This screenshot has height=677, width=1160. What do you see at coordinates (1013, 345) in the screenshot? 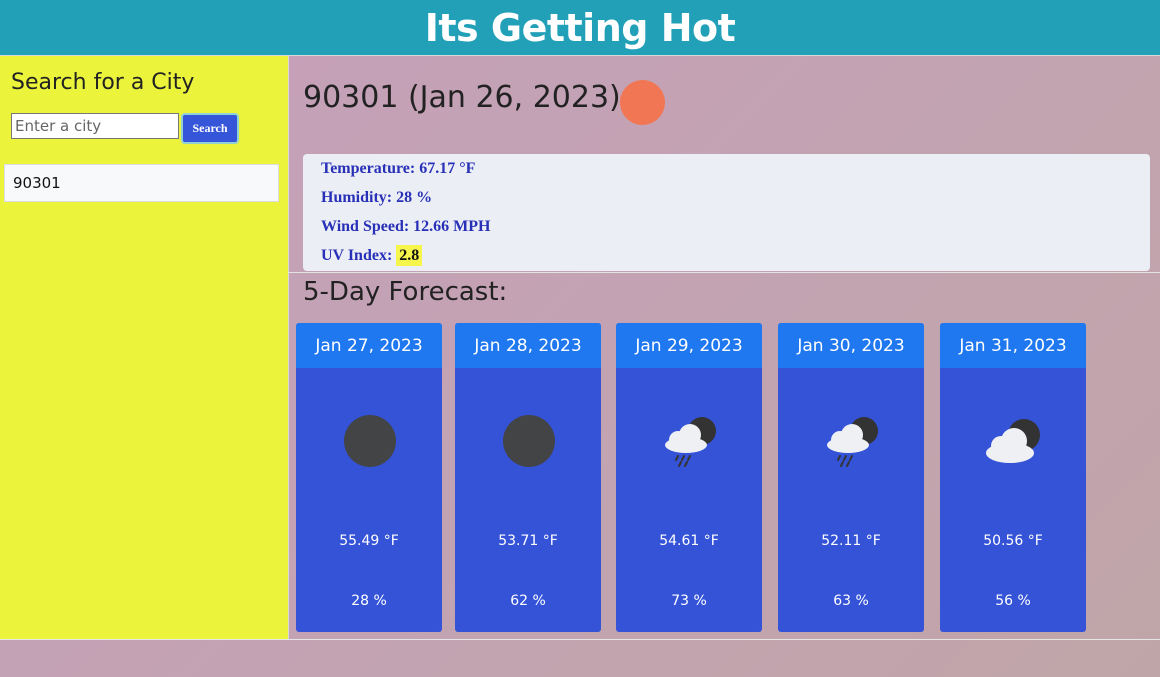
I see `forecast-date: Jan 31, 2023` at bounding box center [1013, 345].